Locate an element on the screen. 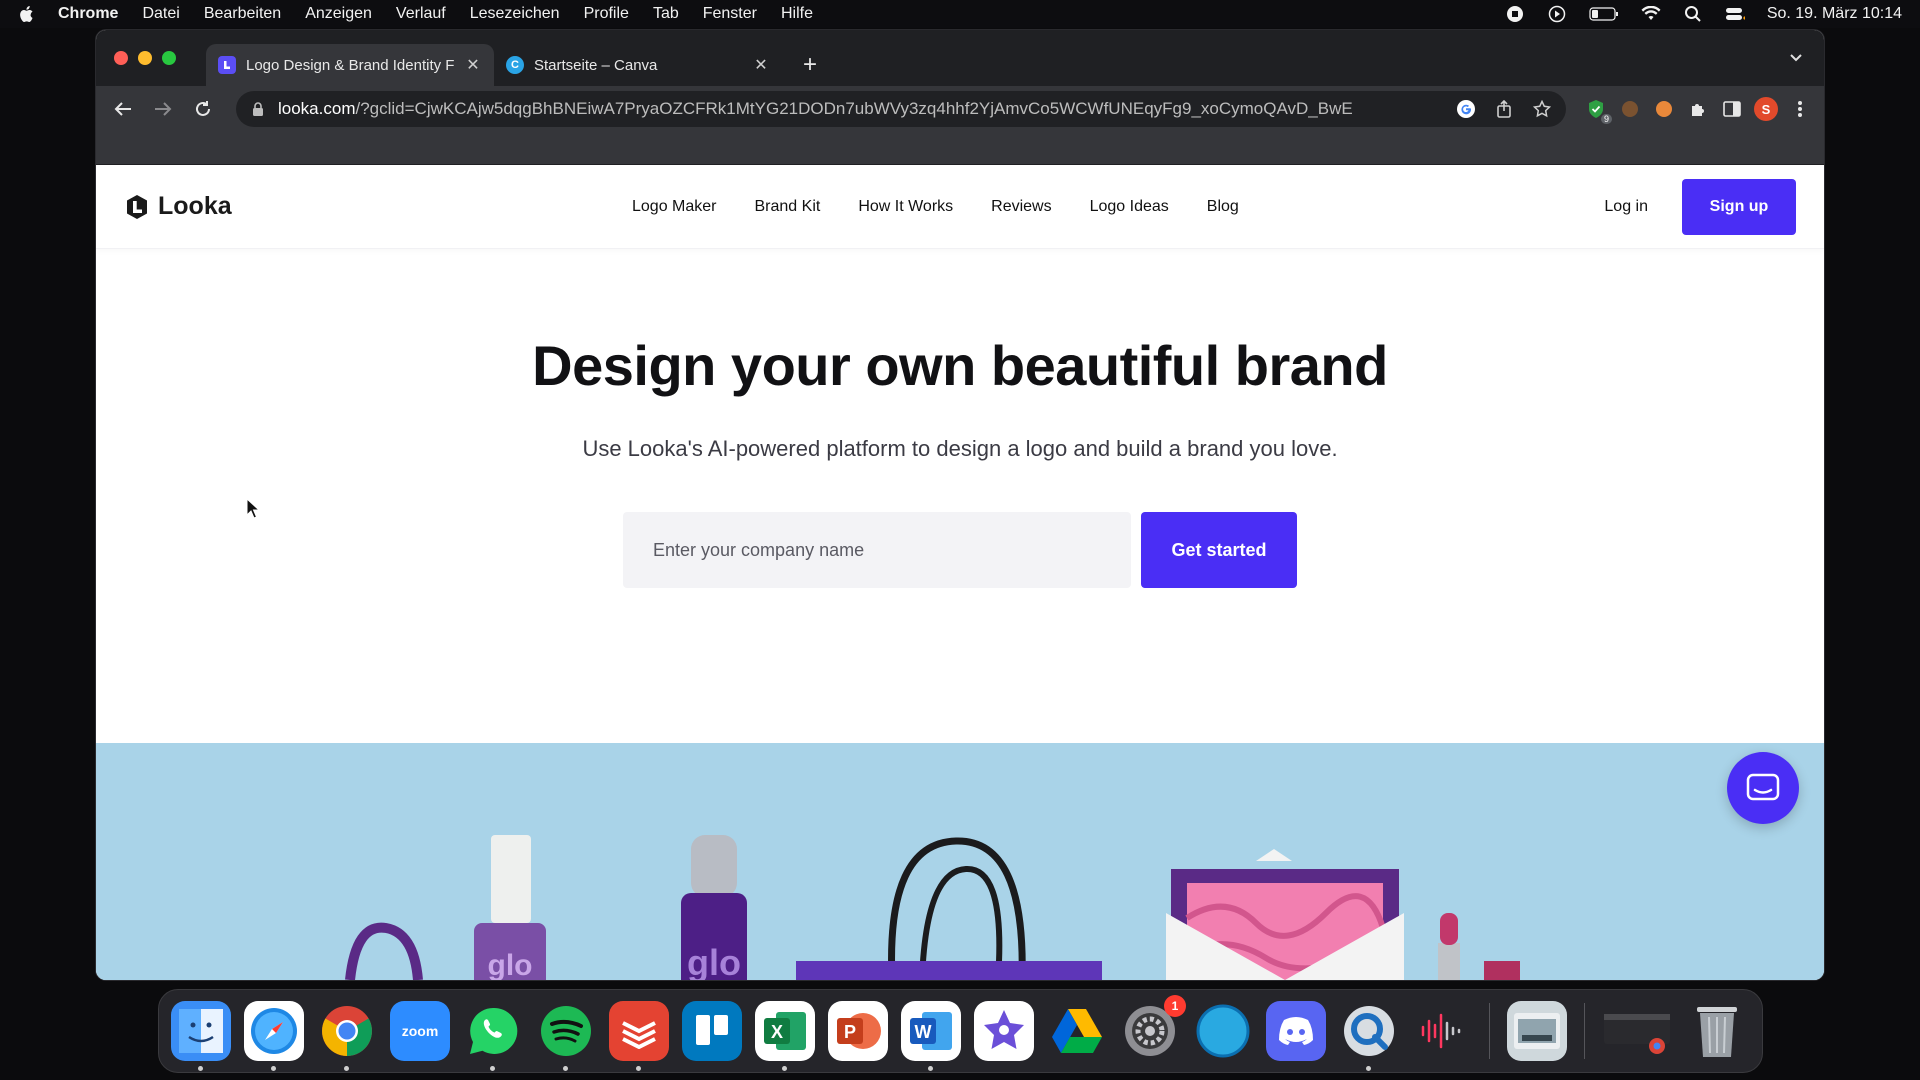 The height and width of the screenshot is (1080, 1920). company-name-input is located at coordinates (877, 550).